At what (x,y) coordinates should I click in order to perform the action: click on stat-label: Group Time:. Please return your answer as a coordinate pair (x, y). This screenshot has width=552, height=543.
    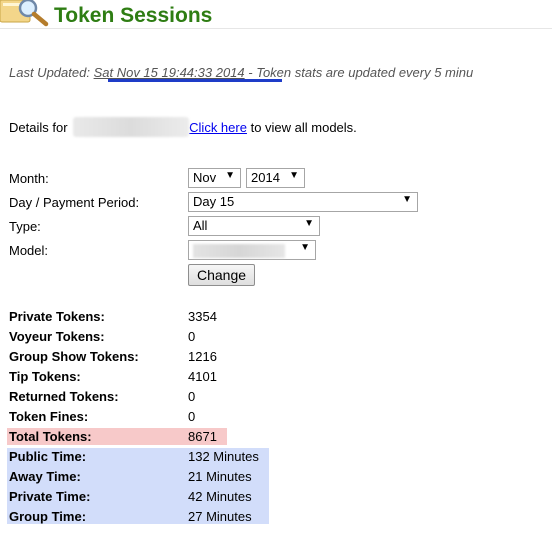
    Looking at the image, I should click on (48, 516).